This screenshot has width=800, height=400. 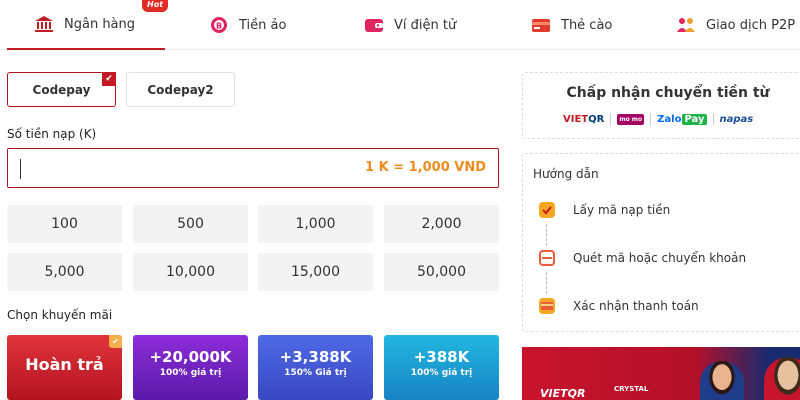 I want to click on tab-crypto: B Tiền ảo, so click(x=247, y=25).